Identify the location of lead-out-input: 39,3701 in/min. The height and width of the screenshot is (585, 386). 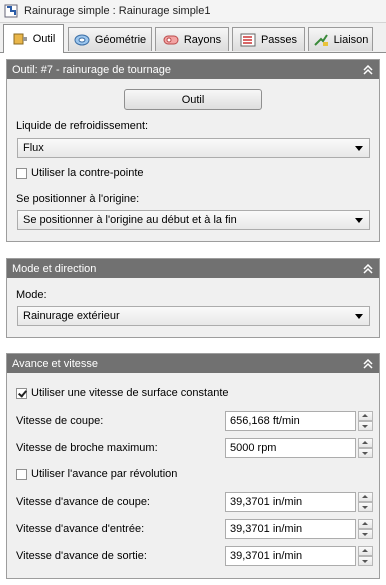
(290, 556).